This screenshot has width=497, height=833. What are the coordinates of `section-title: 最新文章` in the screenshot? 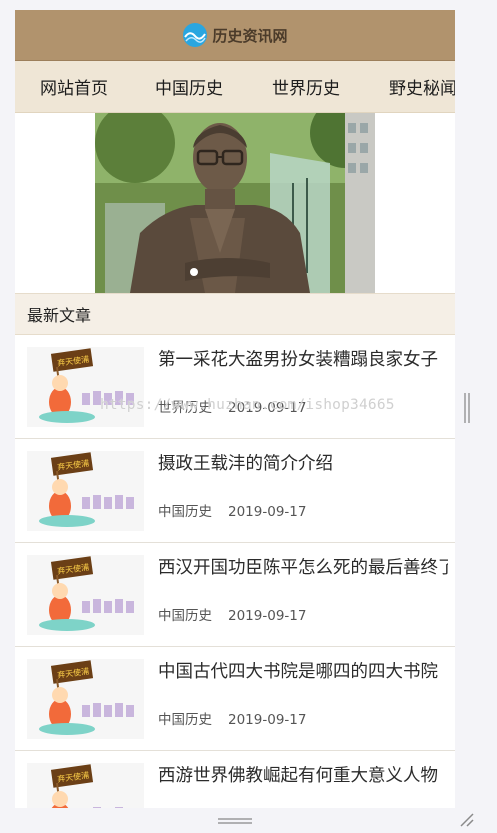 It's located at (235, 314).